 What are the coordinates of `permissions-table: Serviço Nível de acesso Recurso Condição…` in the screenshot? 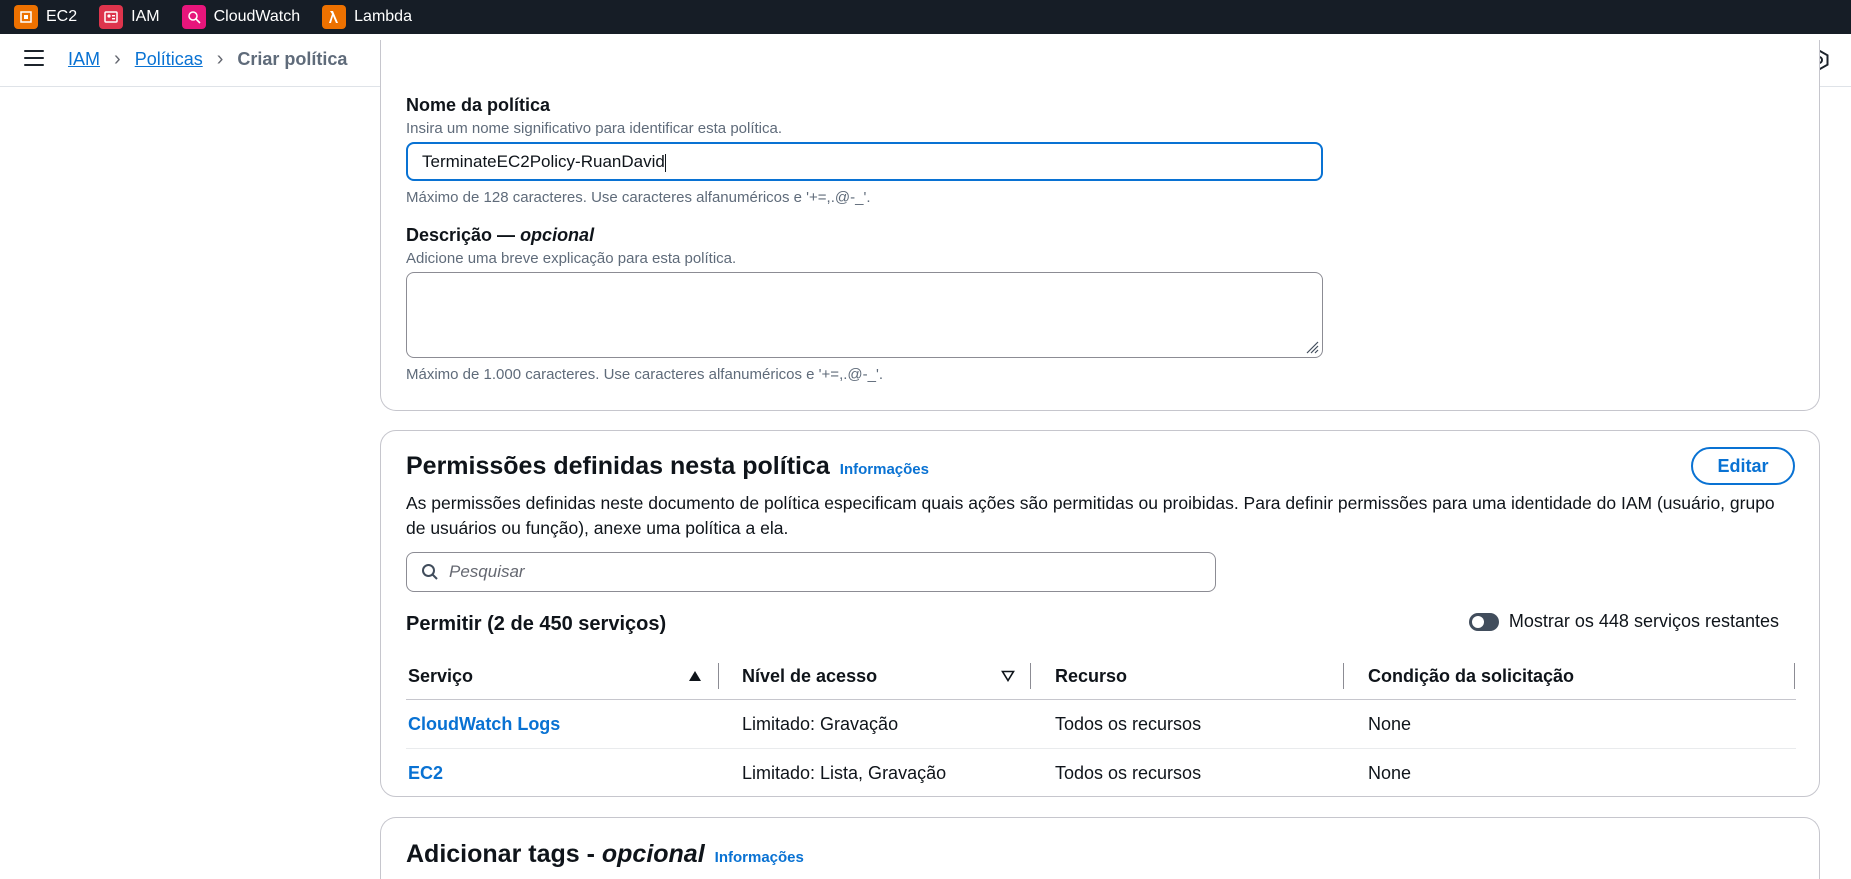 It's located at (1101, 725).